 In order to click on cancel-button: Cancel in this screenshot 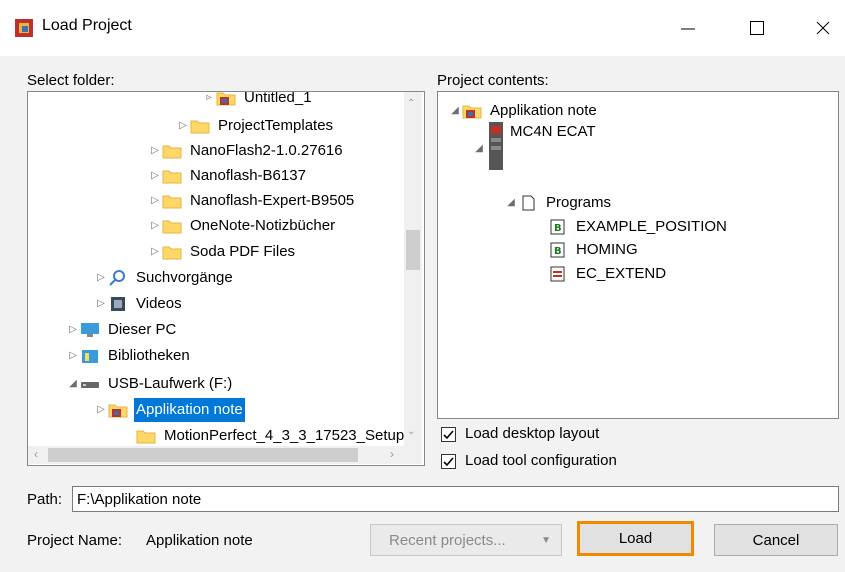, I will do `click(776, 540)`.